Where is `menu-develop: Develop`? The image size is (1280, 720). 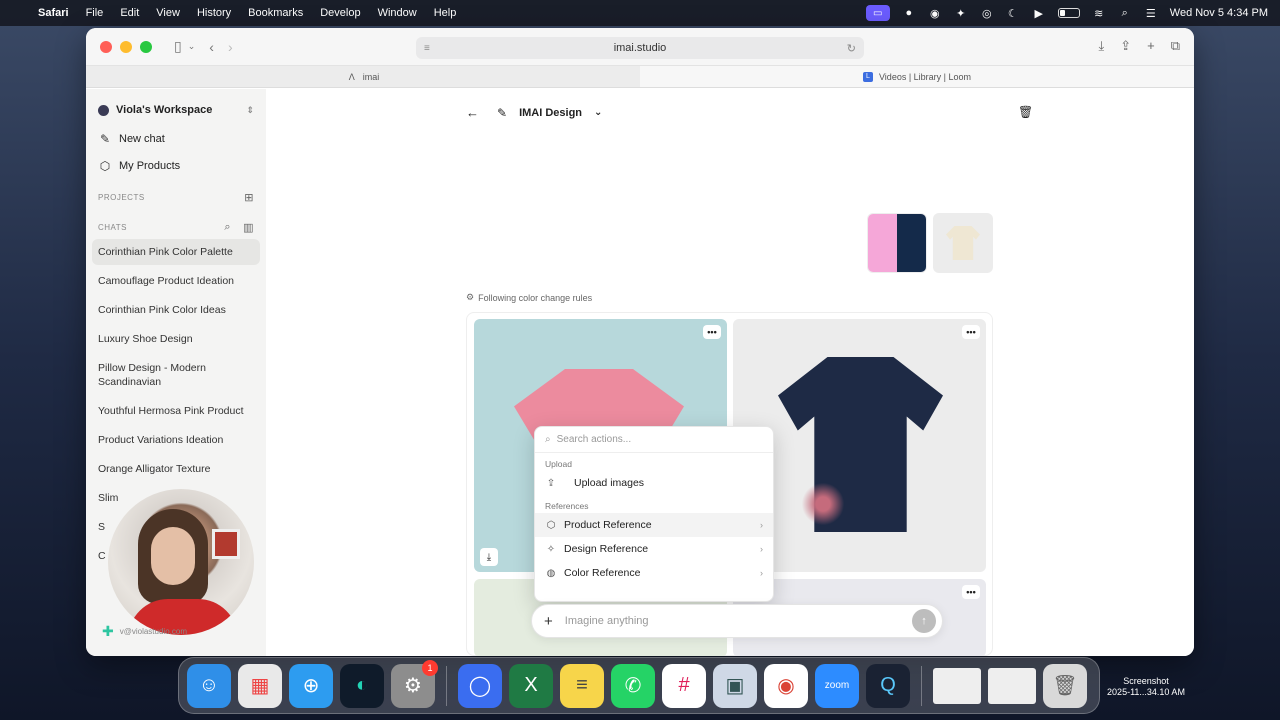
menu-develop: Develop is located at coordinates (340, 13).